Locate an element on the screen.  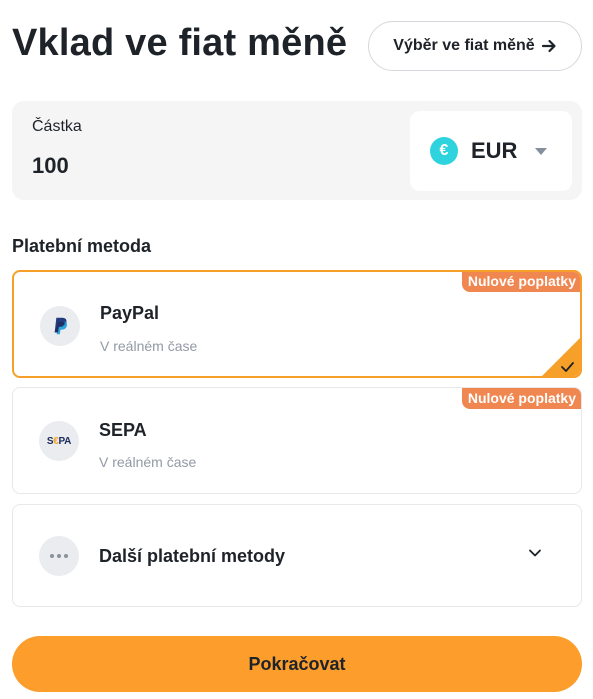
more-payment-methods: Další platební metody is located at coordinates (297, 555).